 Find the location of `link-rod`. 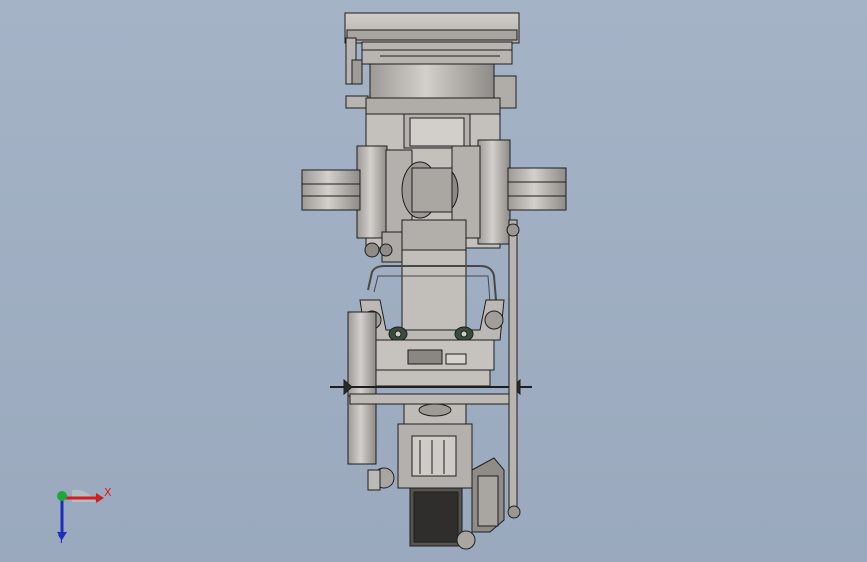

link-rod is located at coordinates (513, 369).